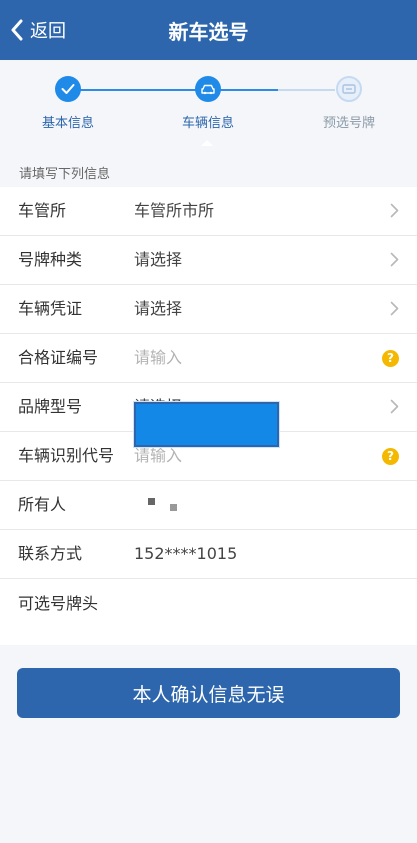  What do you see at coordinates (174, 210) in the screenshot?
I see `vehicle-office-value: 车管所市所` at bounding box center [174, 210].